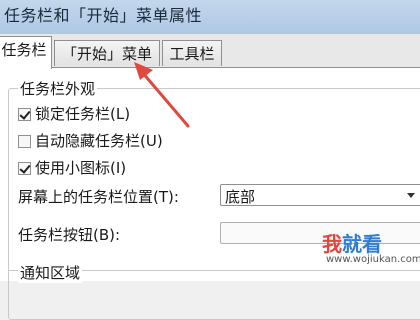 The width and height of the screenshot is (420, 320). Describe the element at coordinates (352, 244) in the screenshot. I see `watermark-title: 我就看` at that location.